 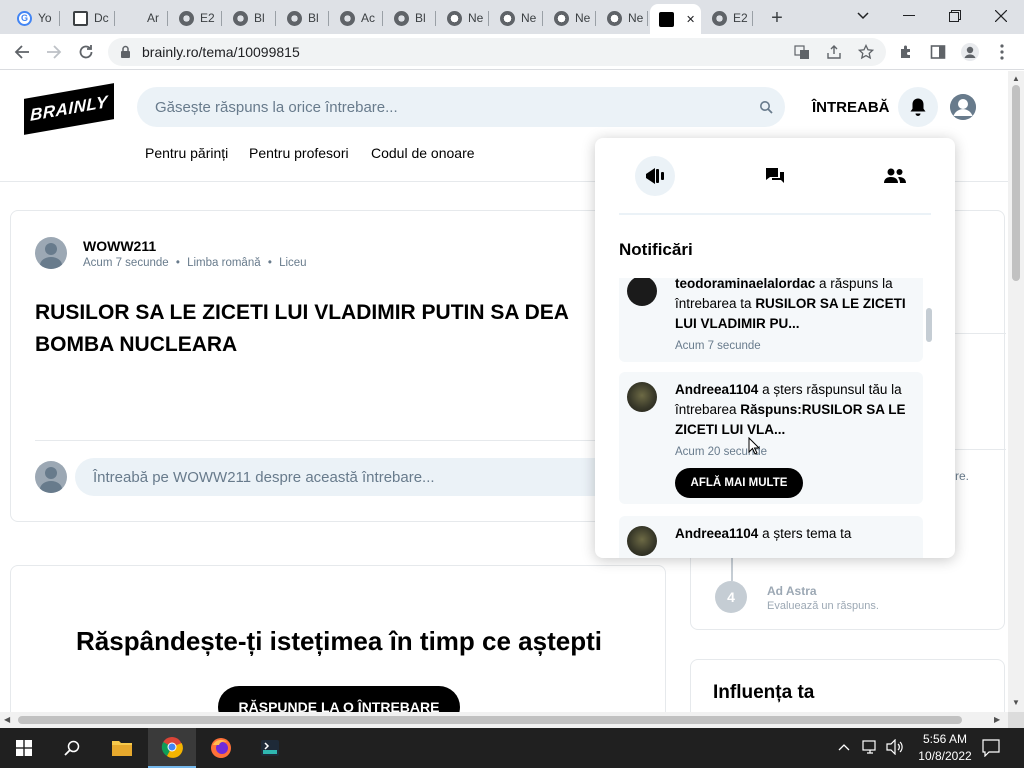 I want to click on windows-icon, so click(x=24, y=748).